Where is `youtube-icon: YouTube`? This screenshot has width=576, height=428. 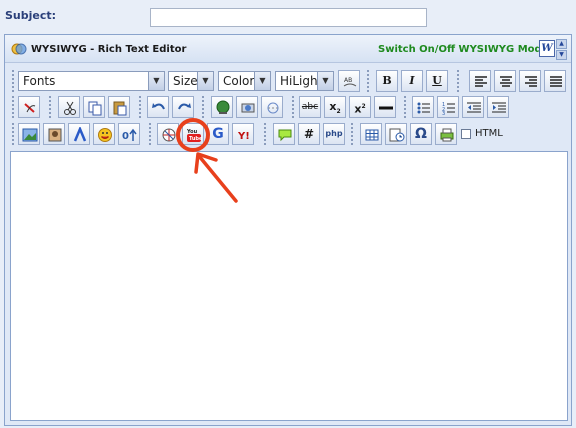
youtube-icon: YouTube is located at coordinates (194, 135).